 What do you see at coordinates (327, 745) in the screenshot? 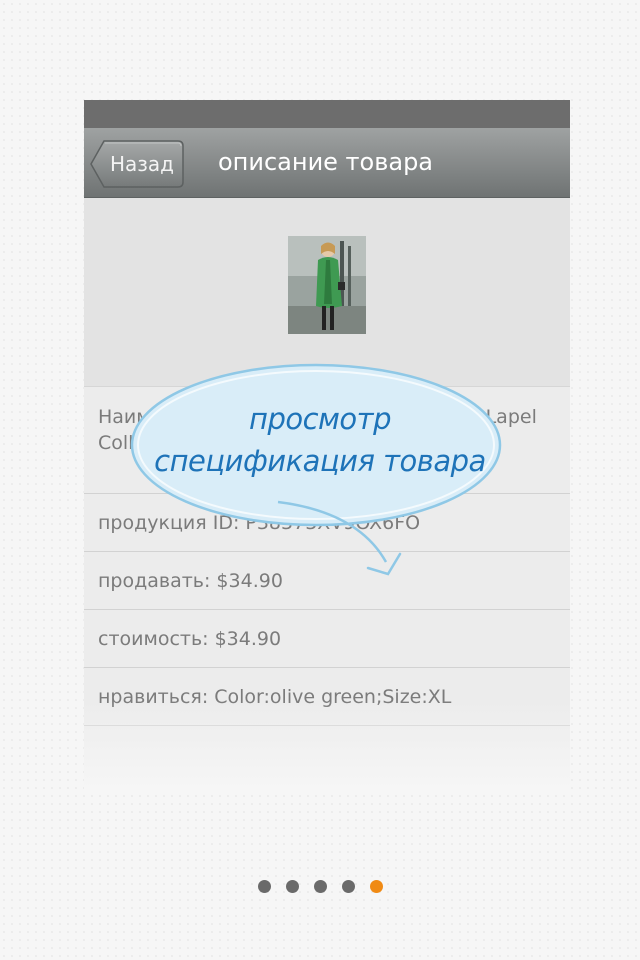
I see `bottom-fade` at bounding box center [327, 745].